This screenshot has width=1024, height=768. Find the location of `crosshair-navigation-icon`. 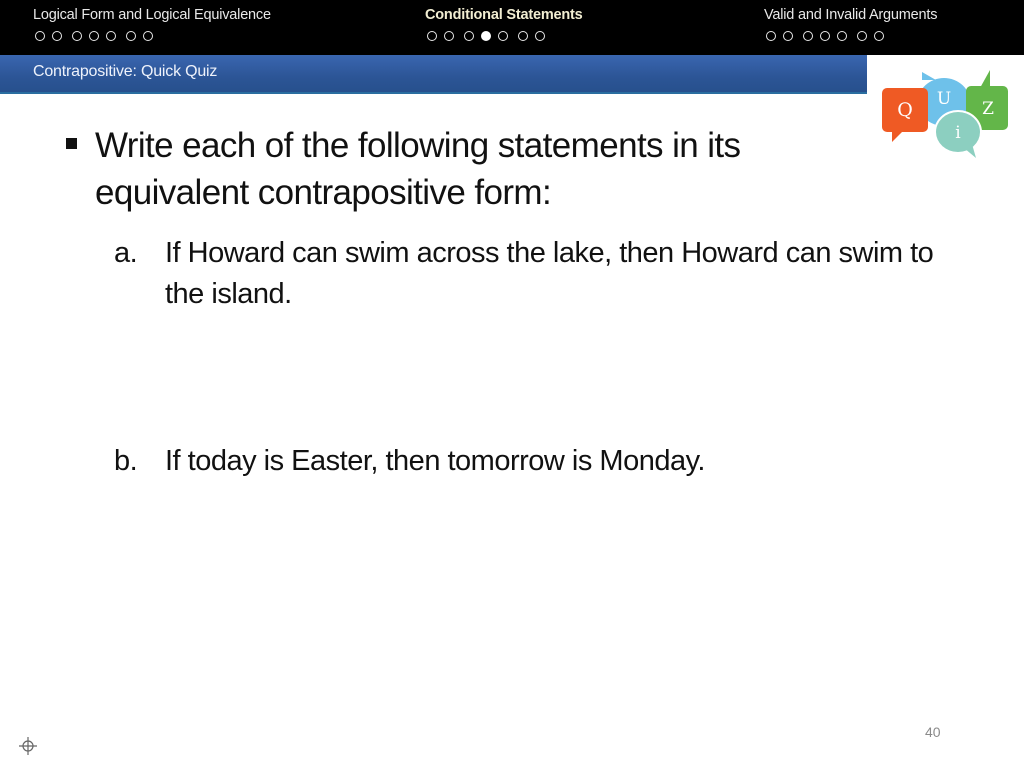

crosshair-navigation-icon is located at coordinates (28, 746).